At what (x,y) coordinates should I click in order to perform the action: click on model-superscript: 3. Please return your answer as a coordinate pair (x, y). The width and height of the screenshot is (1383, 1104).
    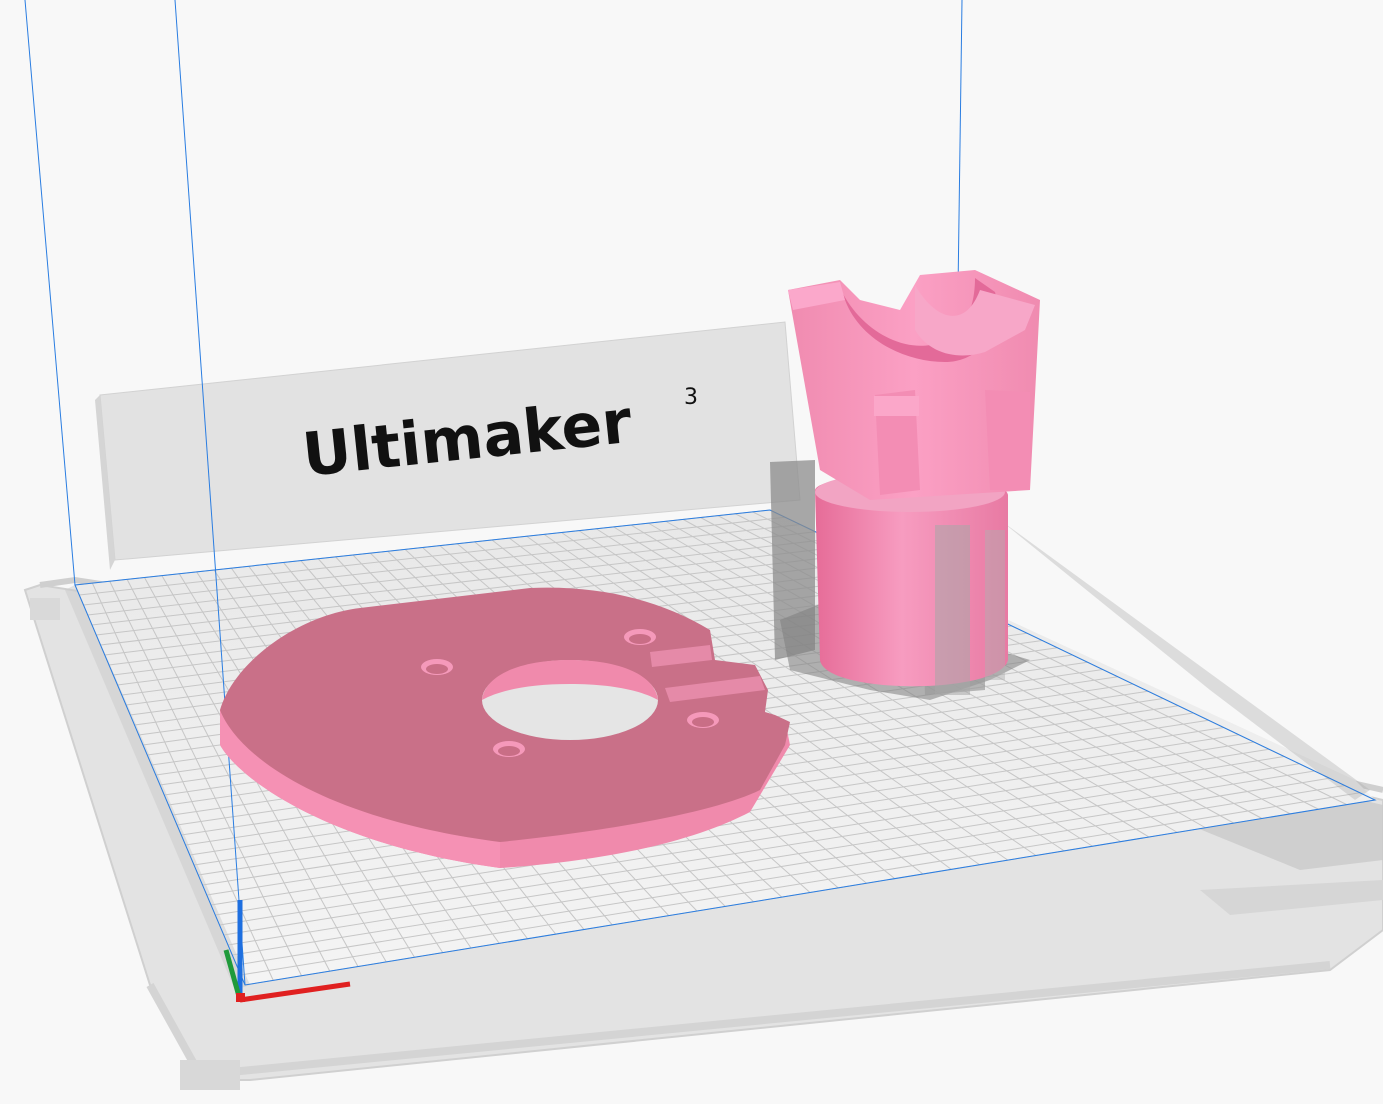
    Looking at the image, I should click on (691, 397).